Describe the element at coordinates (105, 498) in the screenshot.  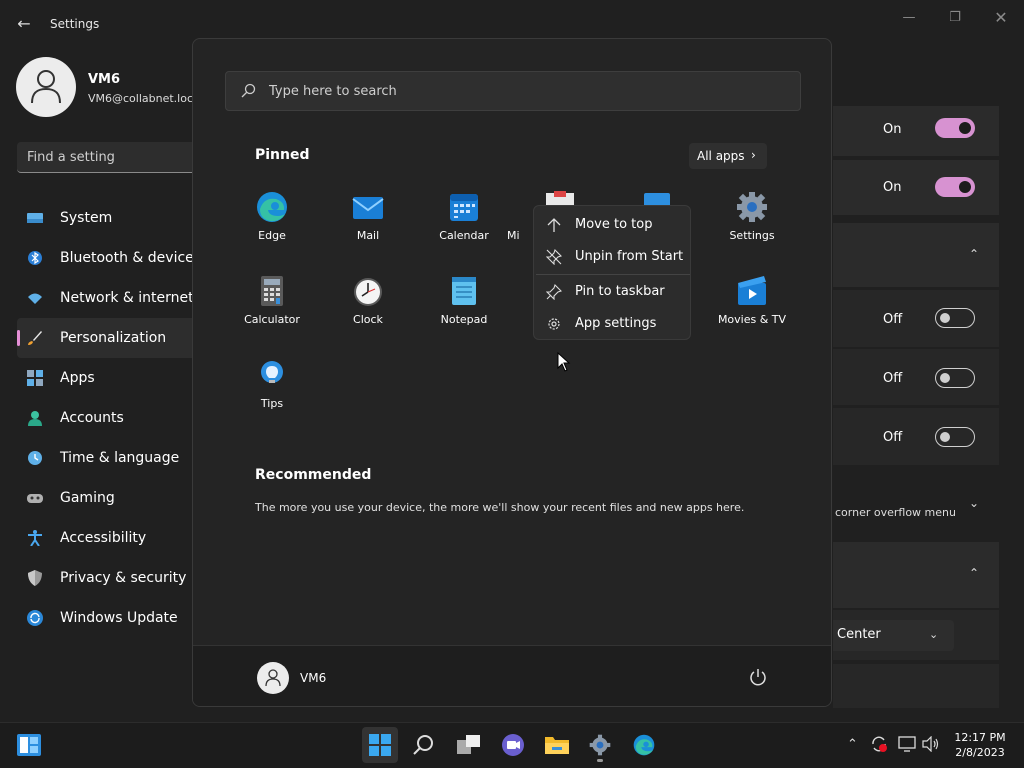
I see `sidebar-item-gaming: Gaming` at that location.